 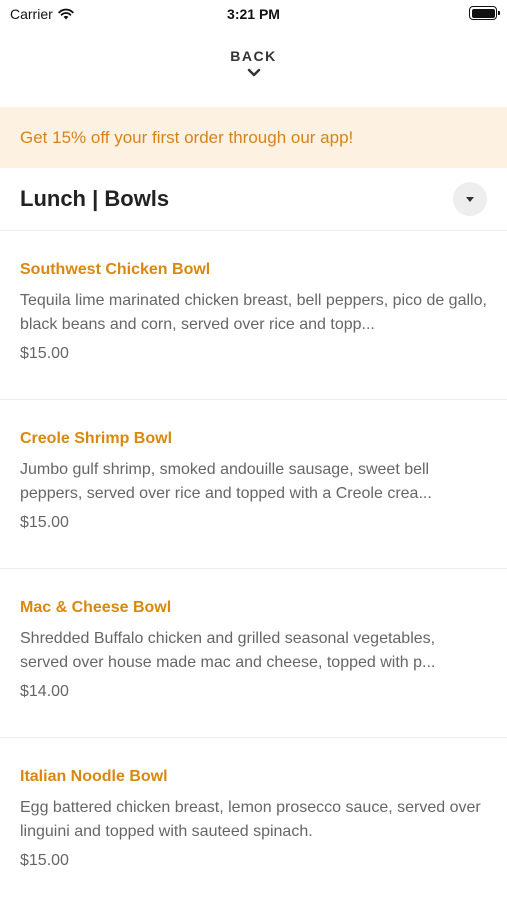 What do you see at coordinates (253, 199) in the screenshot?
I see `category-header: Lunch | Bowls` at bounding box center [253, 199].